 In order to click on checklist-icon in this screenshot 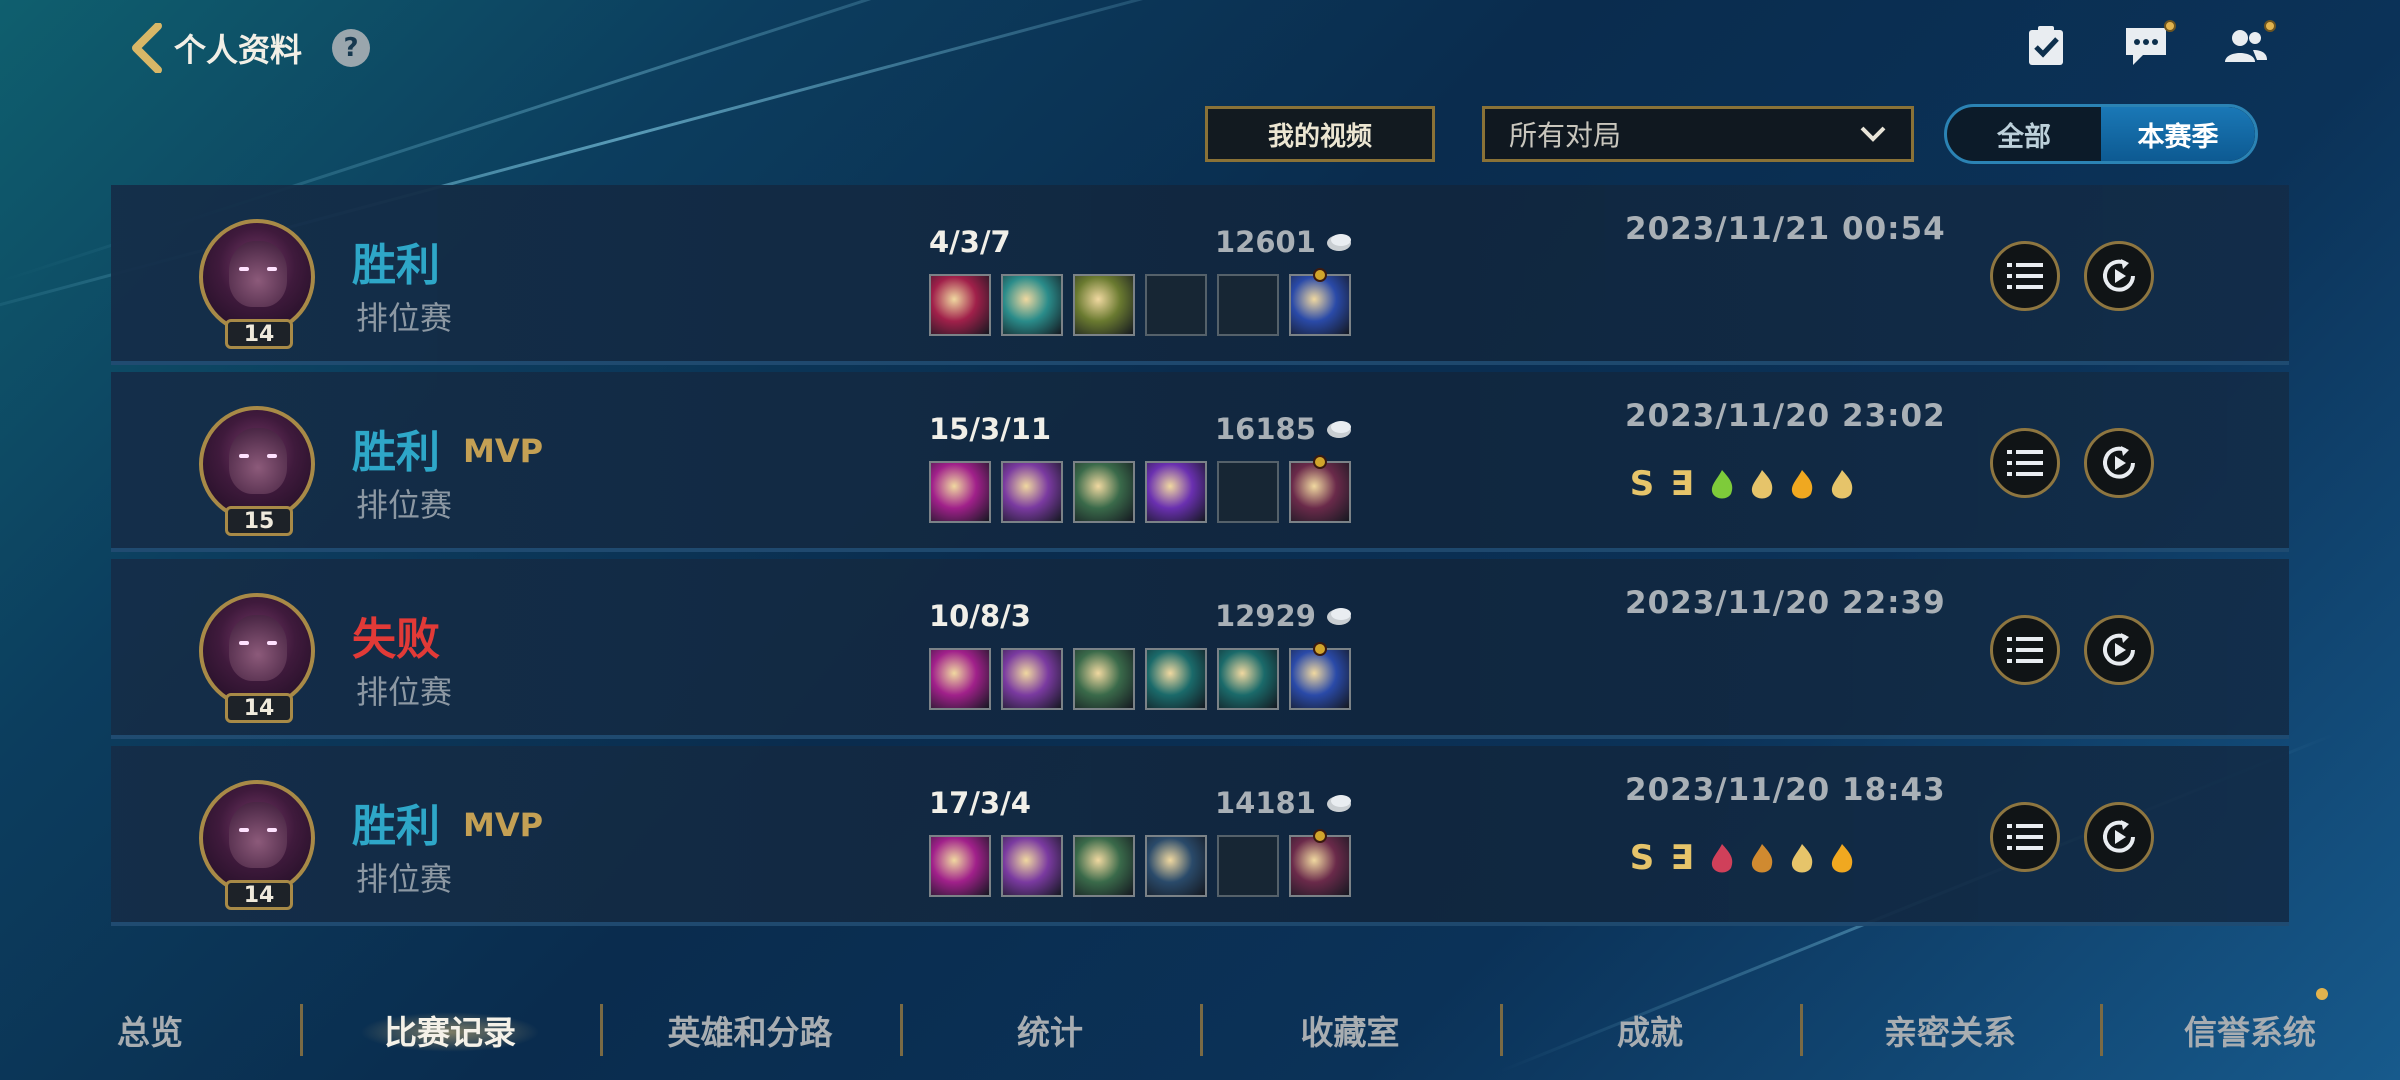, I will do `click(2046, 46)`.